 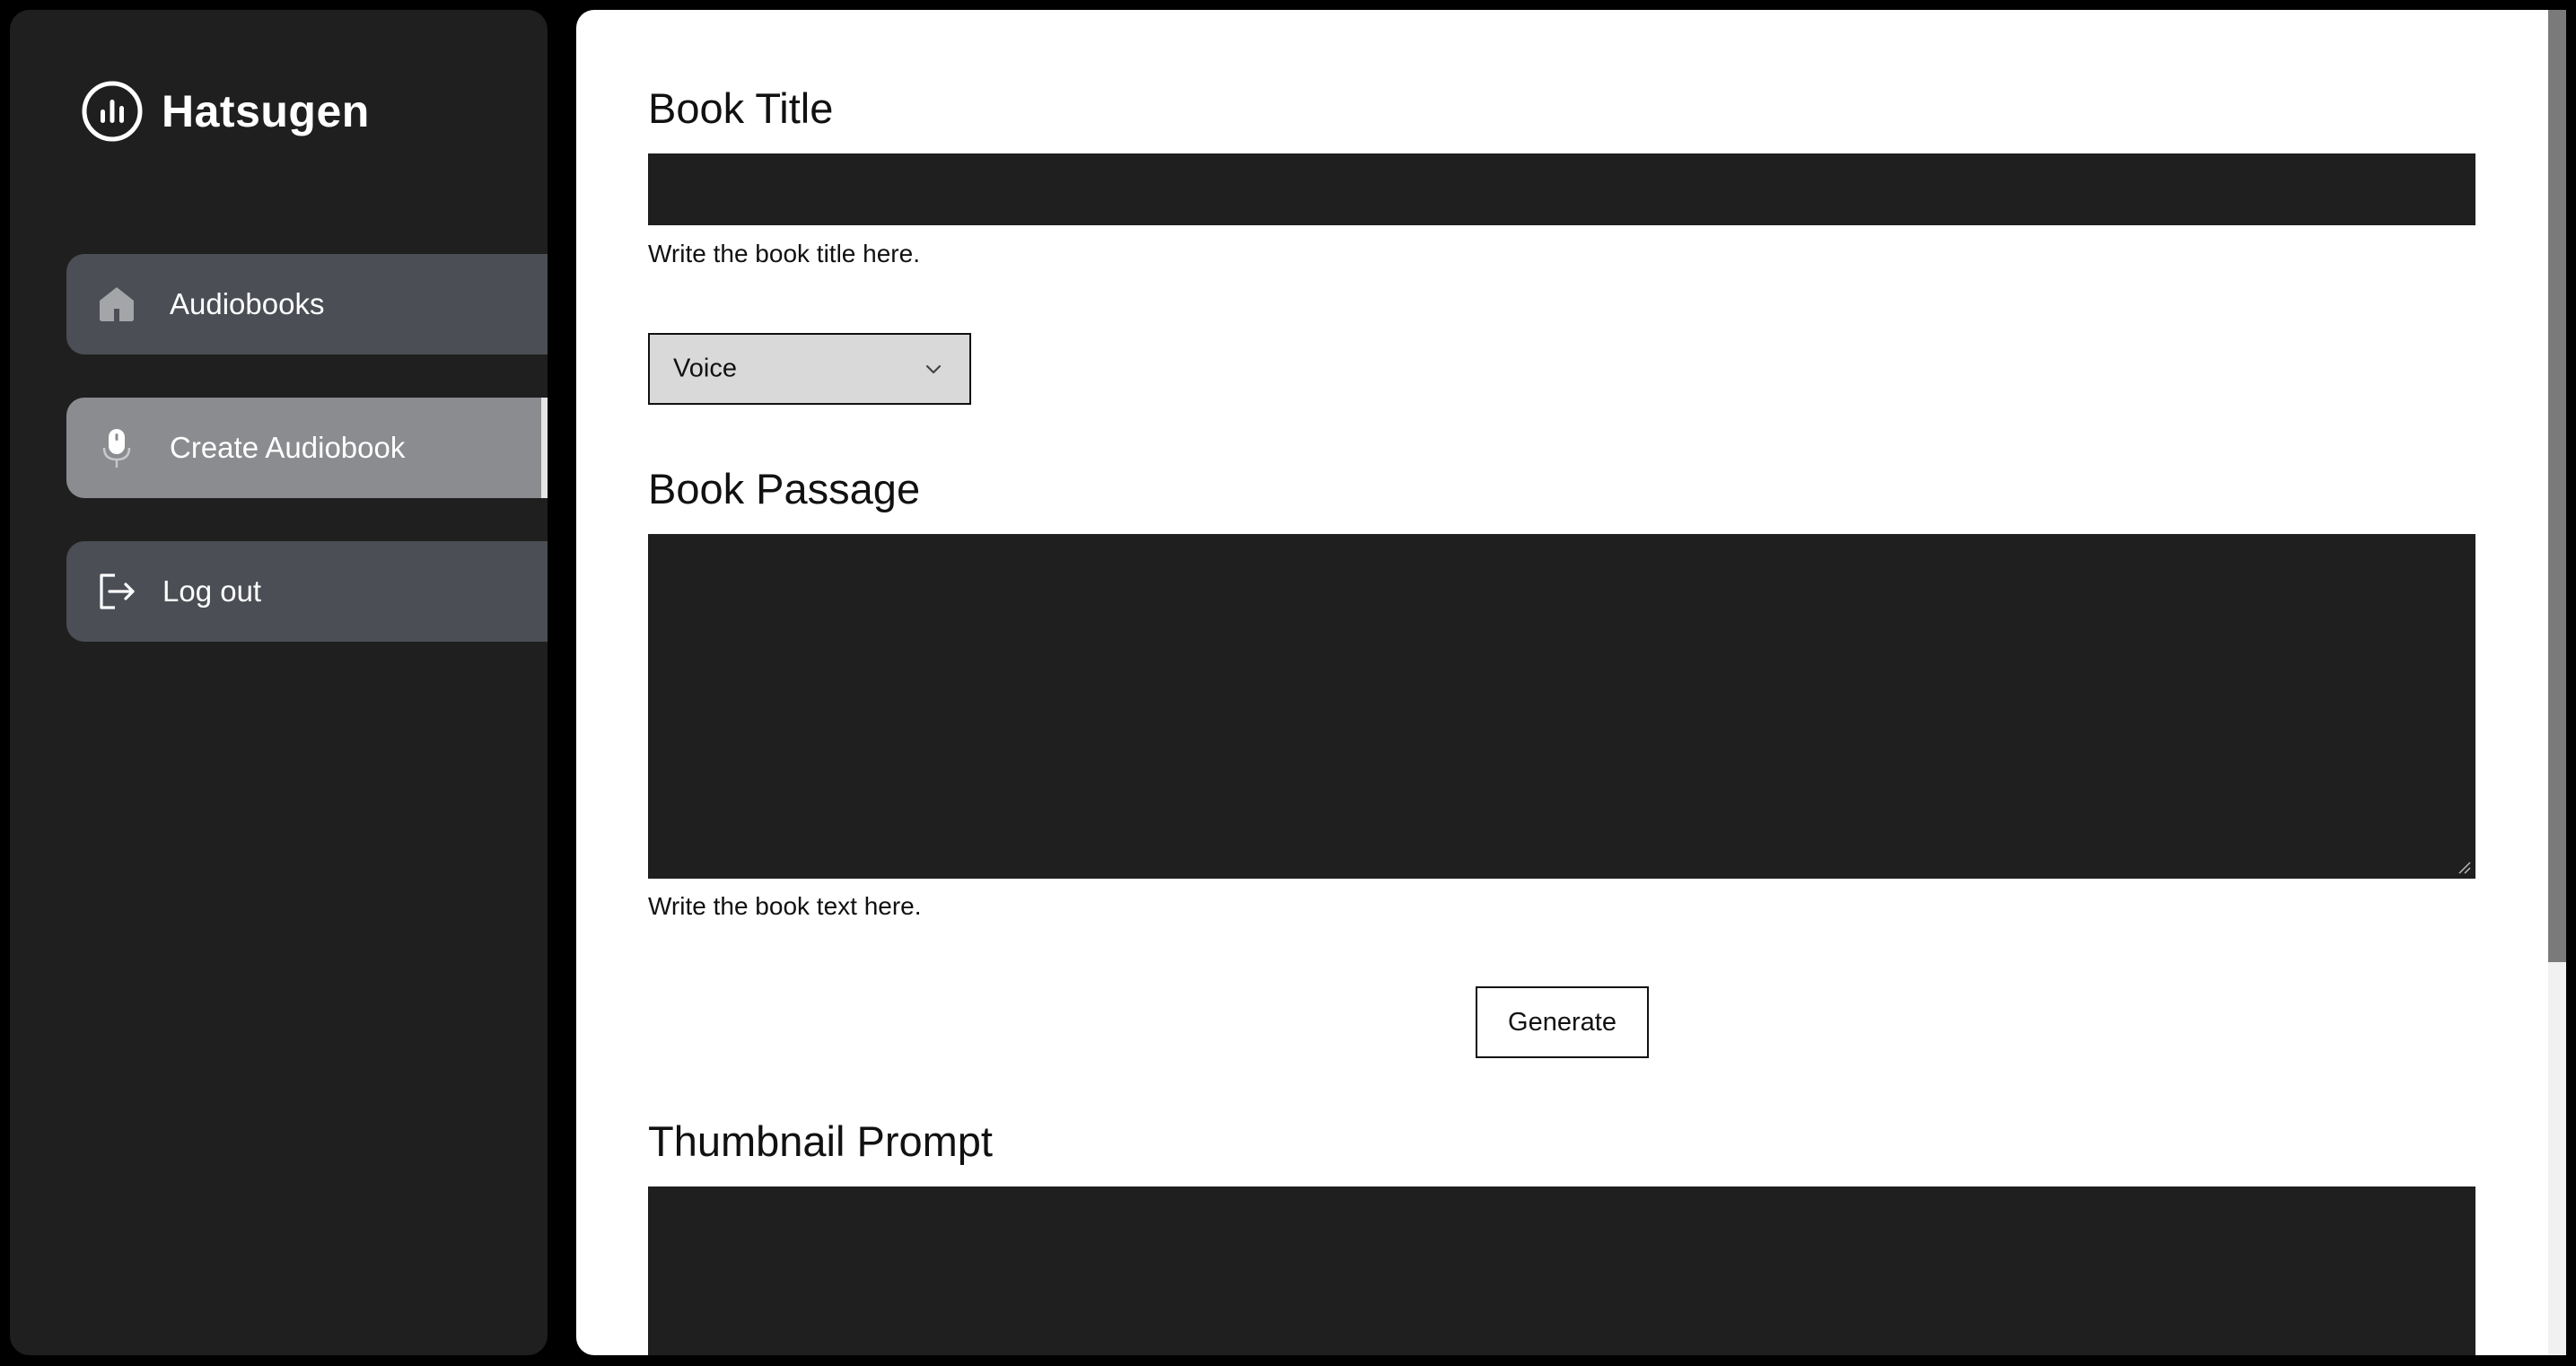 I want to click on book-passage-heading: Book Passage, so click(x=784, y=488).